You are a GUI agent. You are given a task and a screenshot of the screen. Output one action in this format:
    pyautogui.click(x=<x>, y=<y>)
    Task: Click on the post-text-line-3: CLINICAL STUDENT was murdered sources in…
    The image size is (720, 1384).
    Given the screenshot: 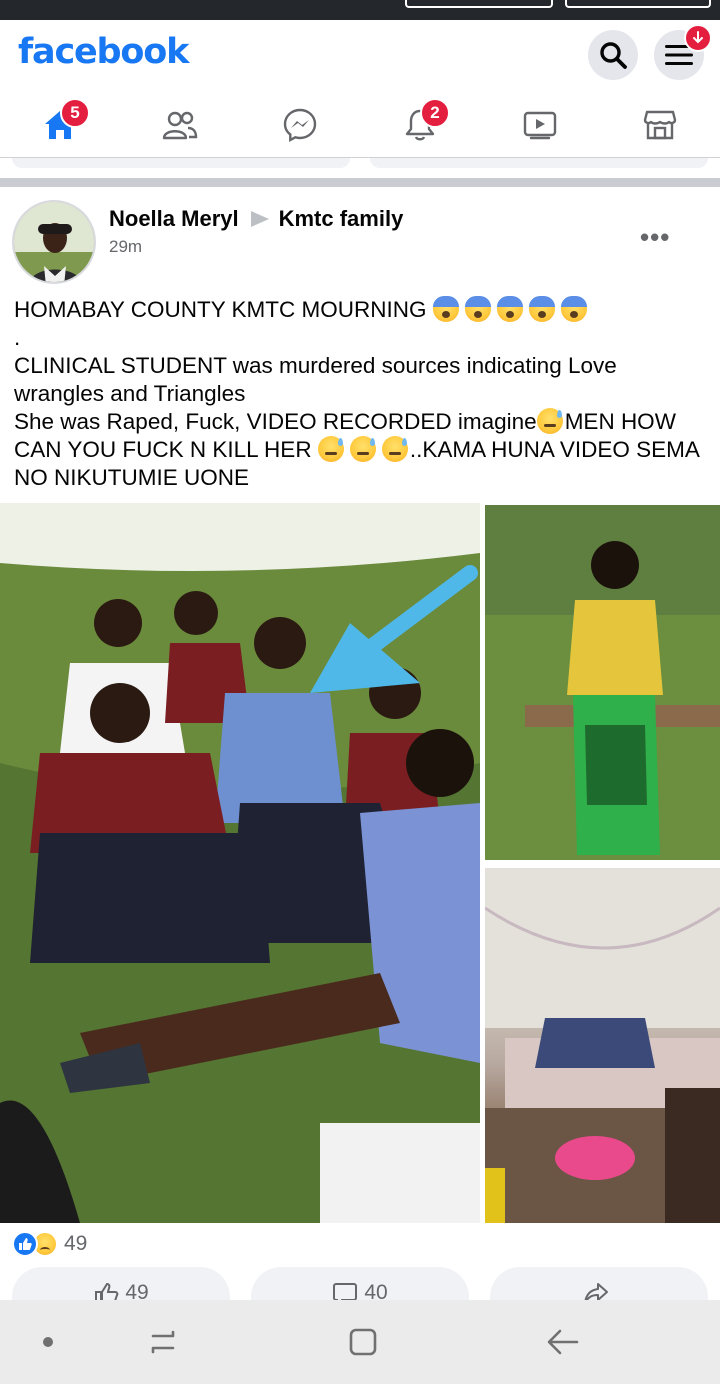 What is the action you would take?
    pyautogui.click(x=319, y=379)
    